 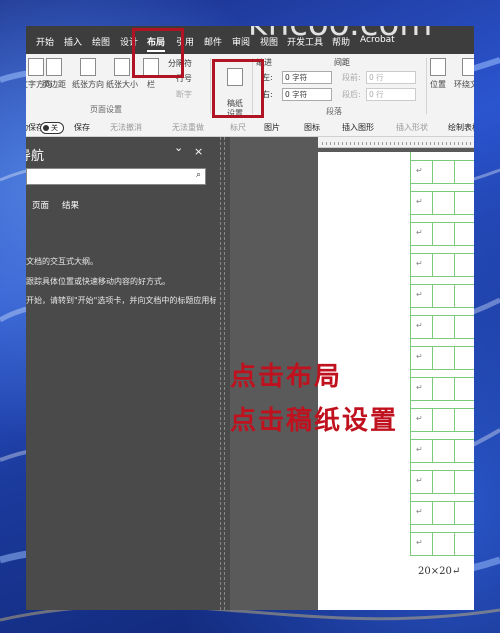 What do you see at coordinates (73, 41) in the screenshot?
I see `tab-insert: 插入` at bounding box center [73, 41].